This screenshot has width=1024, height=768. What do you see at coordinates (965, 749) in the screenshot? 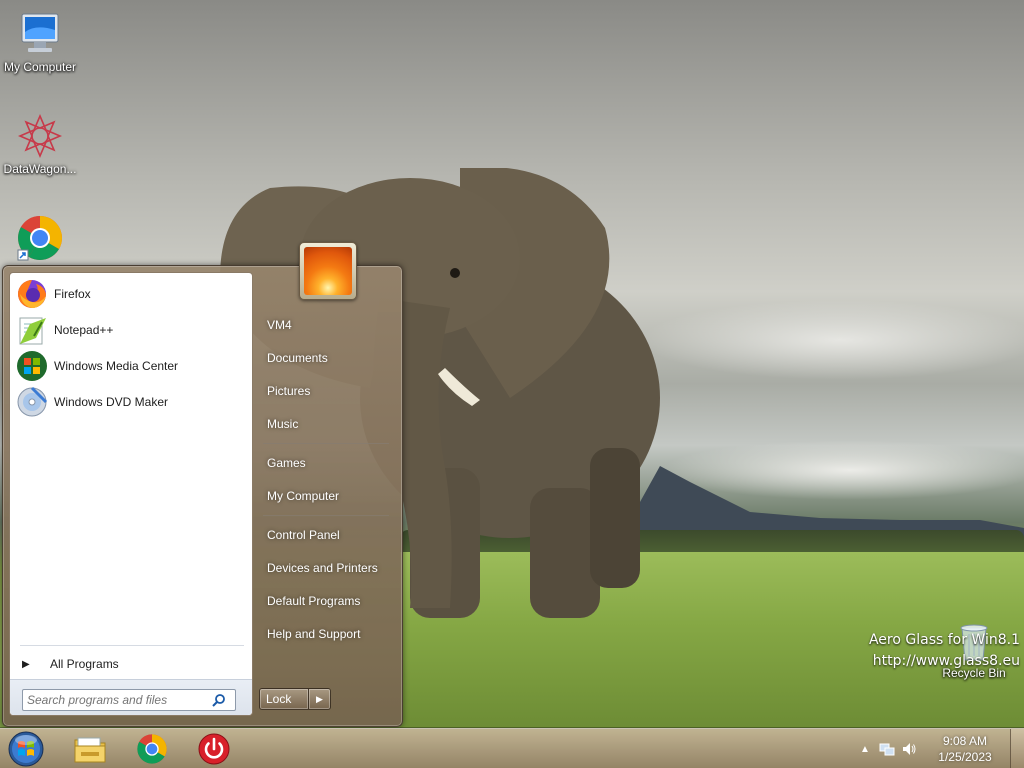
I see `taskbar-clock: 9:08 AM 1/25/2023` at bounding box center [965, 749].